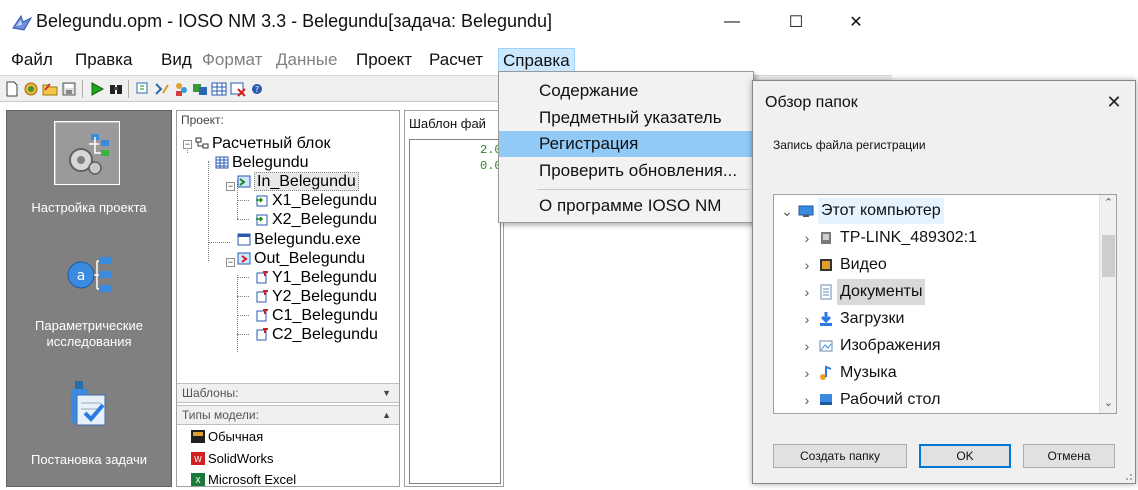  What do you see at coordinates (1114, 102) in the screenshot?
I see `dialog-close-button: ✕` at bounding box center [1114, 102].